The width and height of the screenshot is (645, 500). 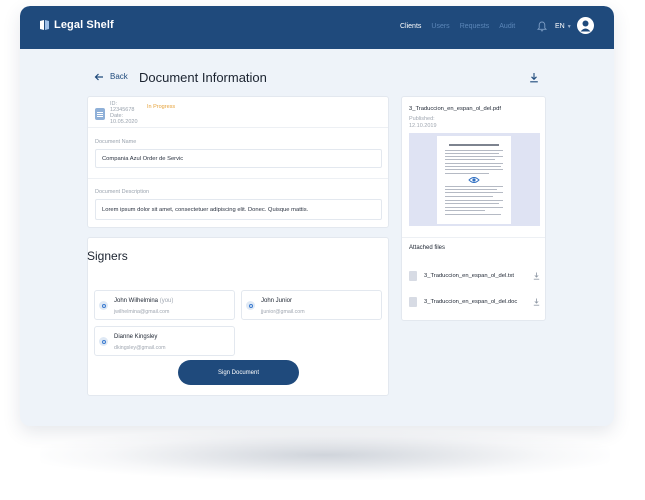 What do you see at coordinates (283, 312) in the screenshot?
I see `signer-email: jjunior@gmail.com` at bounding box center [283, 312].